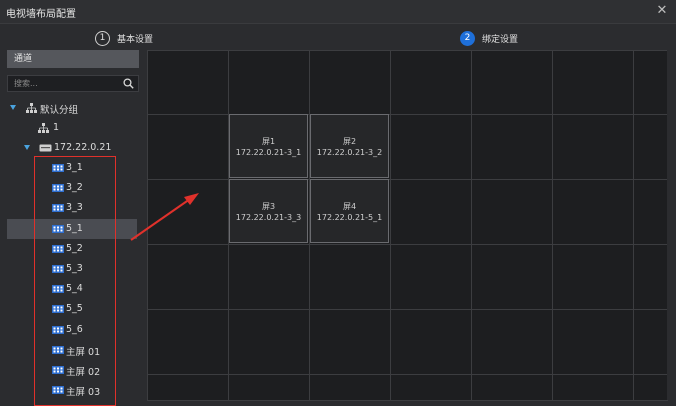 The image size is (676, 406). Describe the element at coordinates (268, 217) in the screenshot. I see `screen-bound-channel: 172.22.0.21-3_3` at that location.